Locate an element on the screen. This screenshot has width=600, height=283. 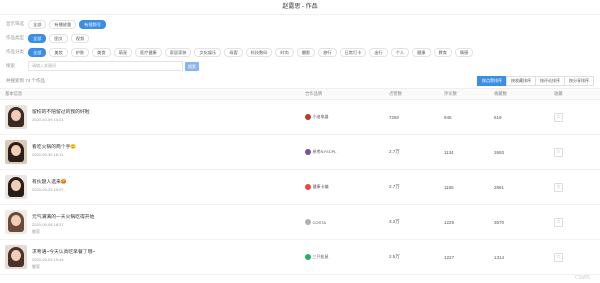
filter-label: 作品分类 is located at coordinates (15, 51).